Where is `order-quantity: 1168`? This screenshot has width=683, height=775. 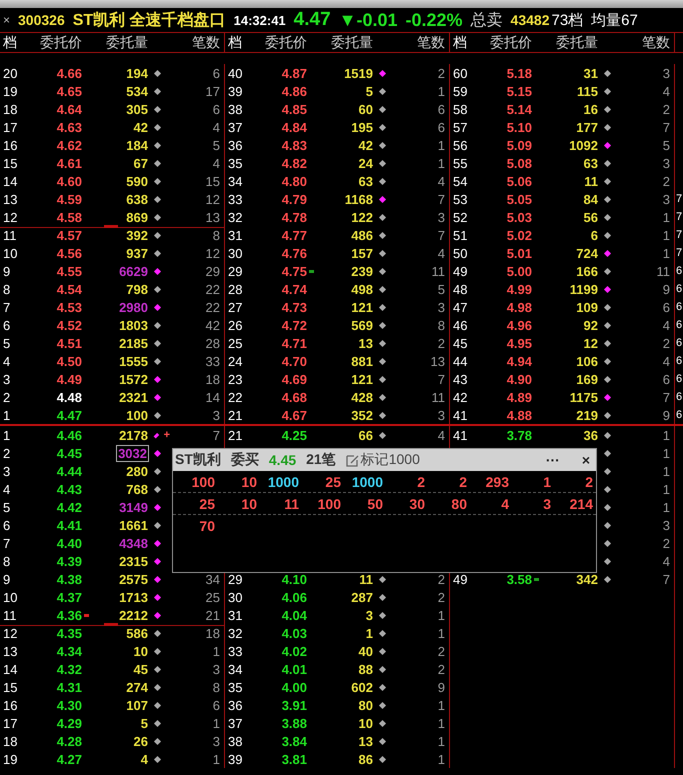
order-quantity: 1168 is located at coordinates (358, 199).